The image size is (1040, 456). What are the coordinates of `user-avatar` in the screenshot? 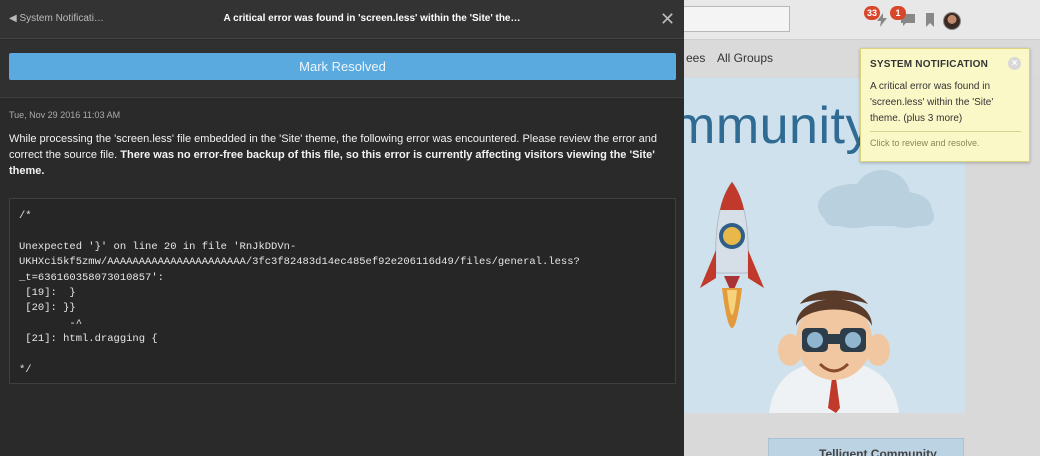 It's located at (952, 21).